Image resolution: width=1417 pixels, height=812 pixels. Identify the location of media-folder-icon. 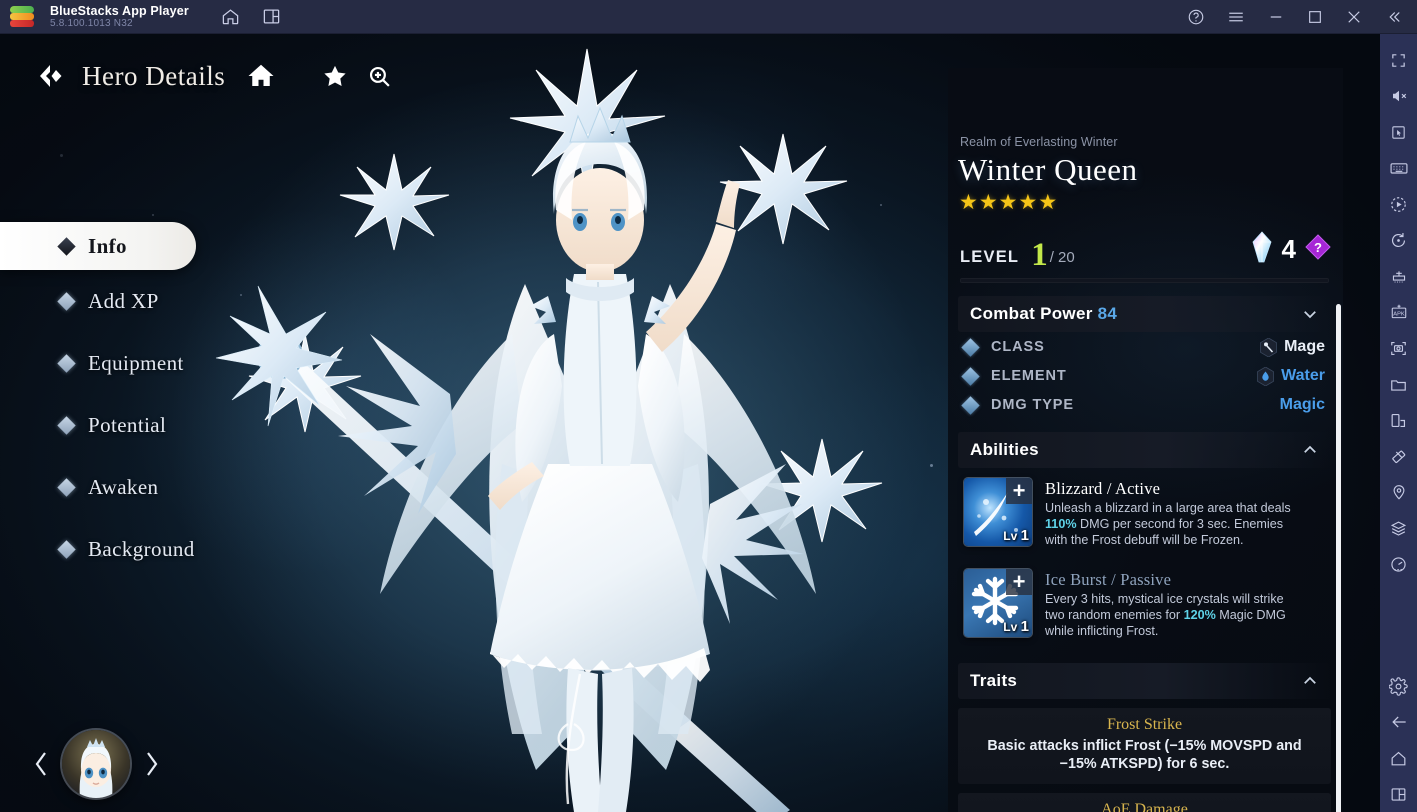
(1398, 384).